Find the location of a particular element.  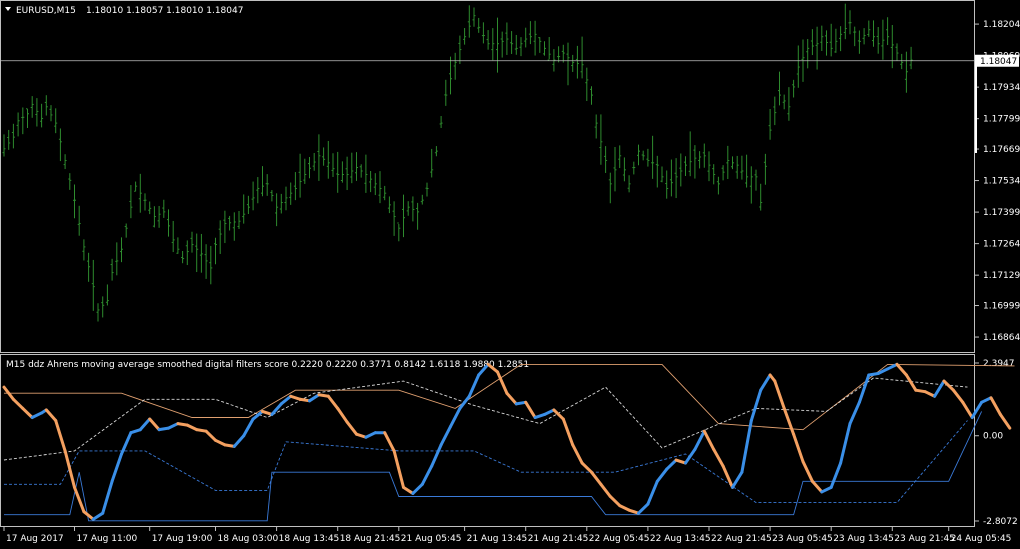

price-tick-label: 1.16999 is located at coordinates (1001, 307).